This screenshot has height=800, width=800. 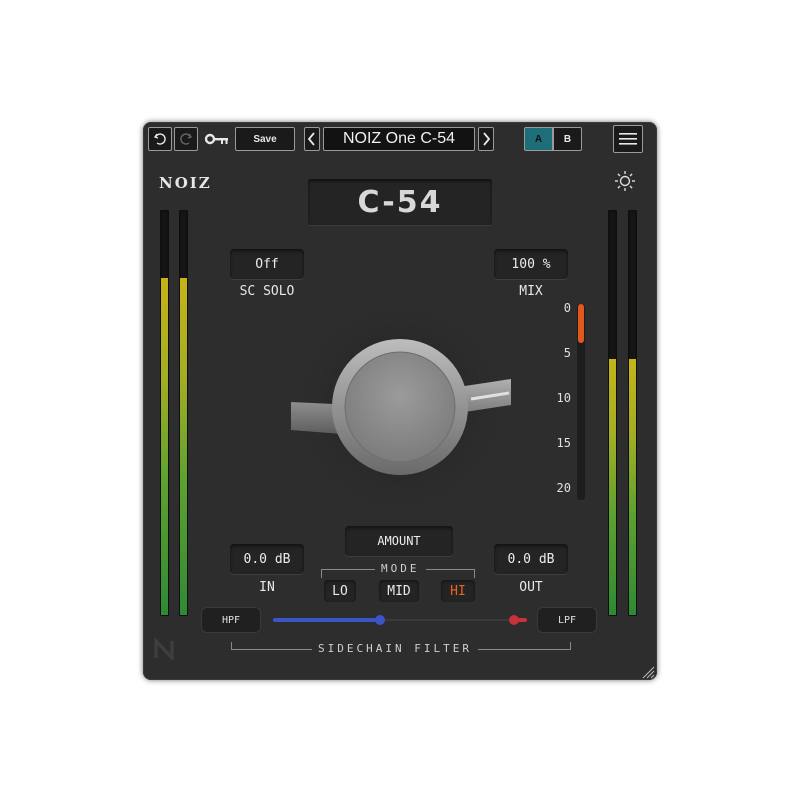 I want to click on product-title: C-54, so click(x=400, y=202).